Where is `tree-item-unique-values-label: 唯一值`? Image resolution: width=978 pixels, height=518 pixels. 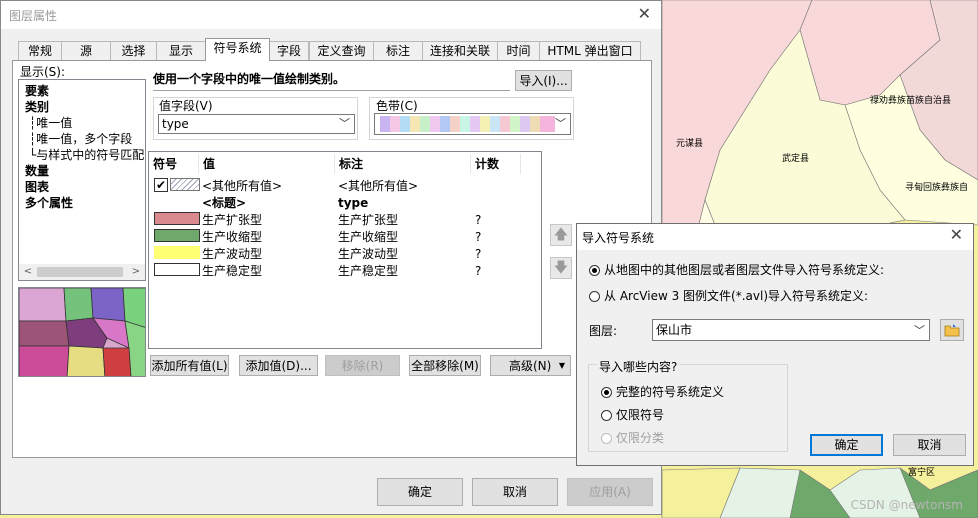
tree-item-unique-values-label: 唯一值 is located at coordinates (54, 123).